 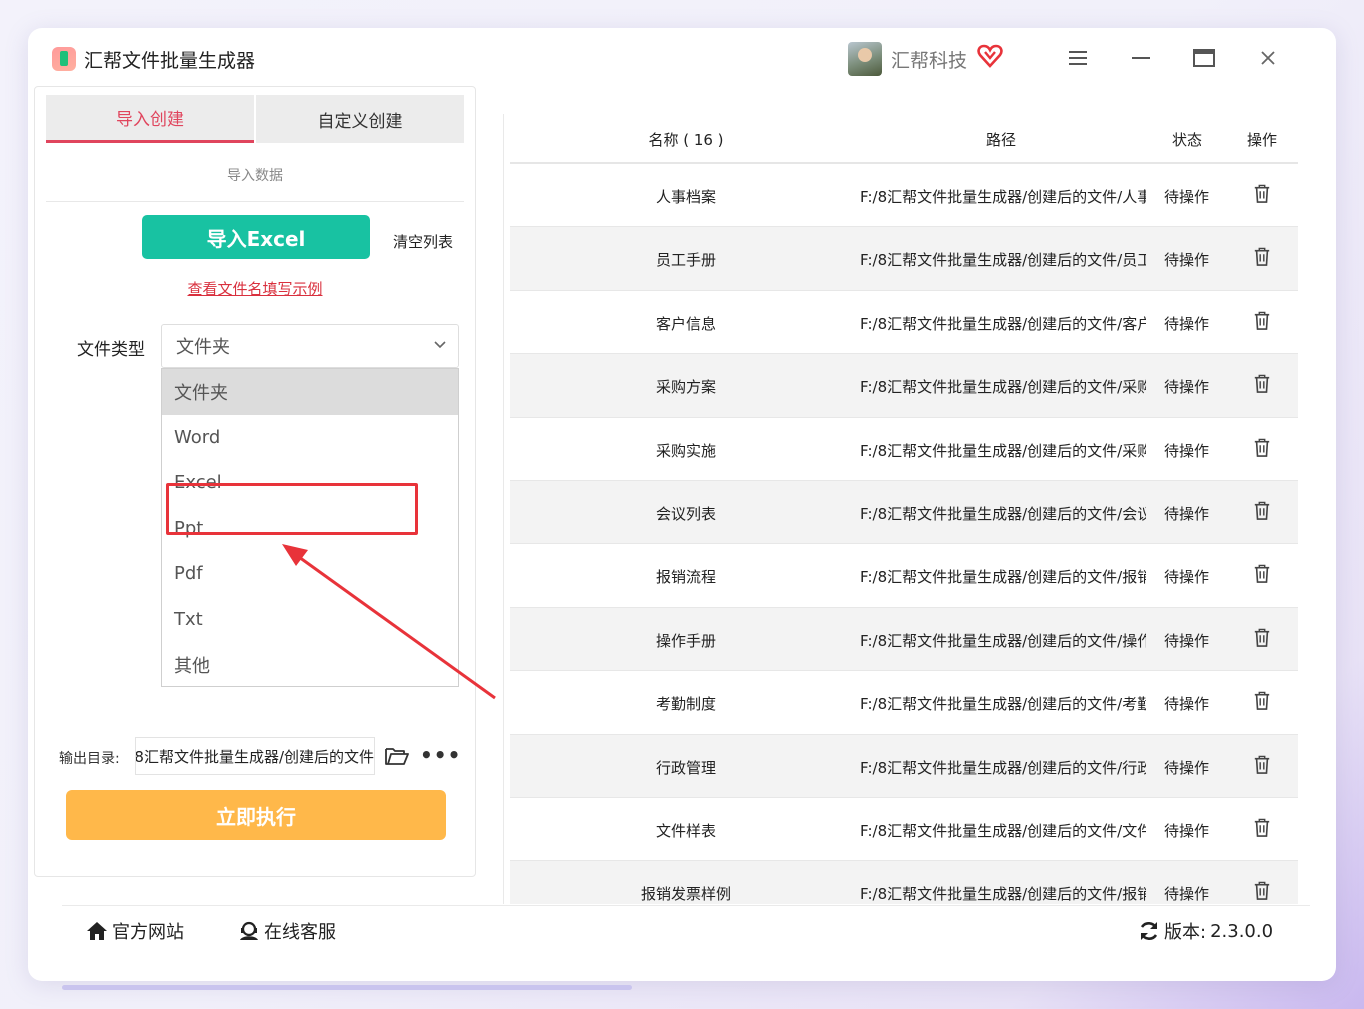 I want to click on minimize-icon, so click(x=1141, y=58).